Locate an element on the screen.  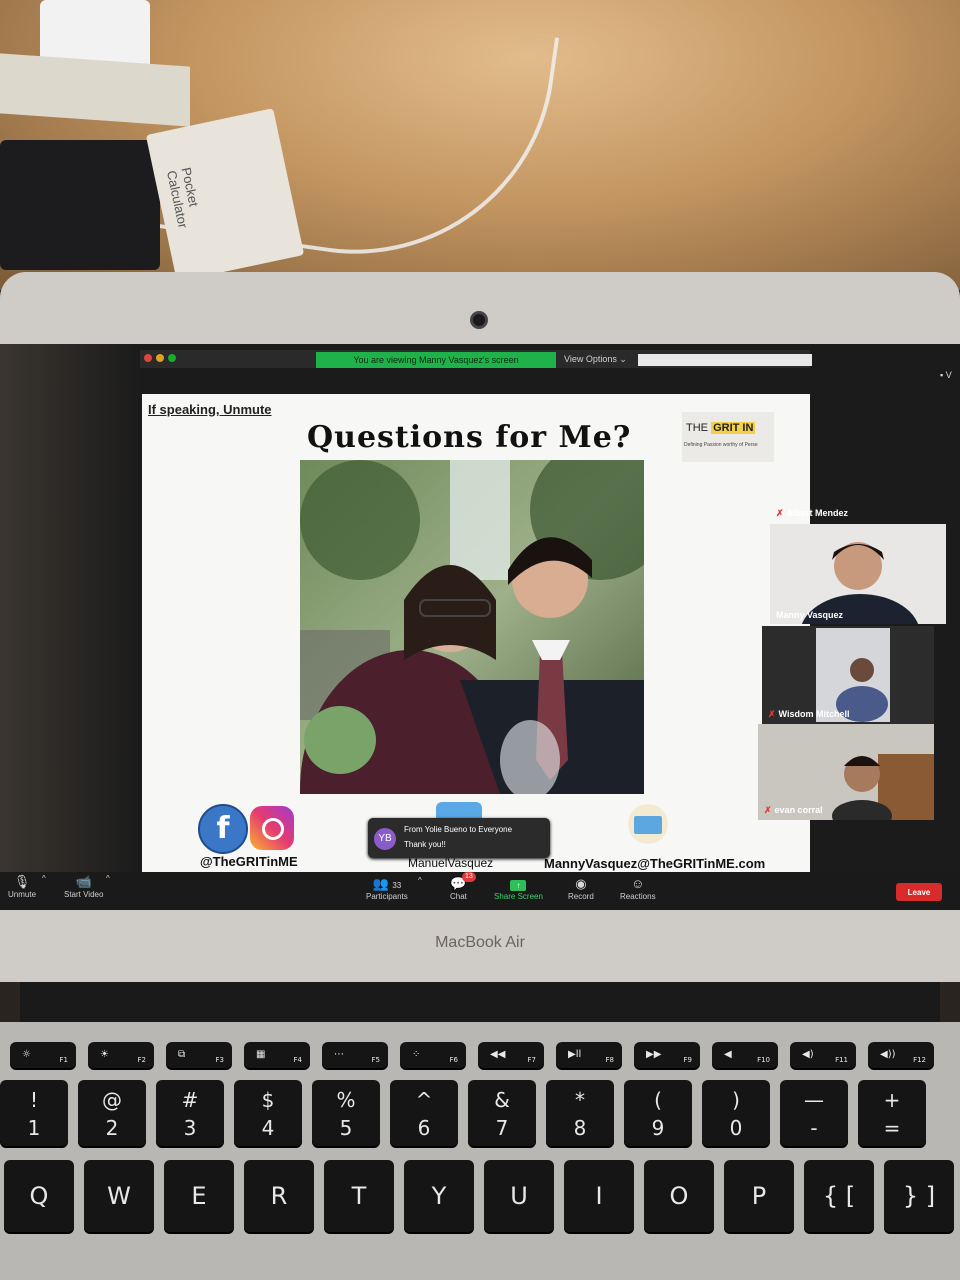
key-digit: 5 is located at coordinates (346, 1128).